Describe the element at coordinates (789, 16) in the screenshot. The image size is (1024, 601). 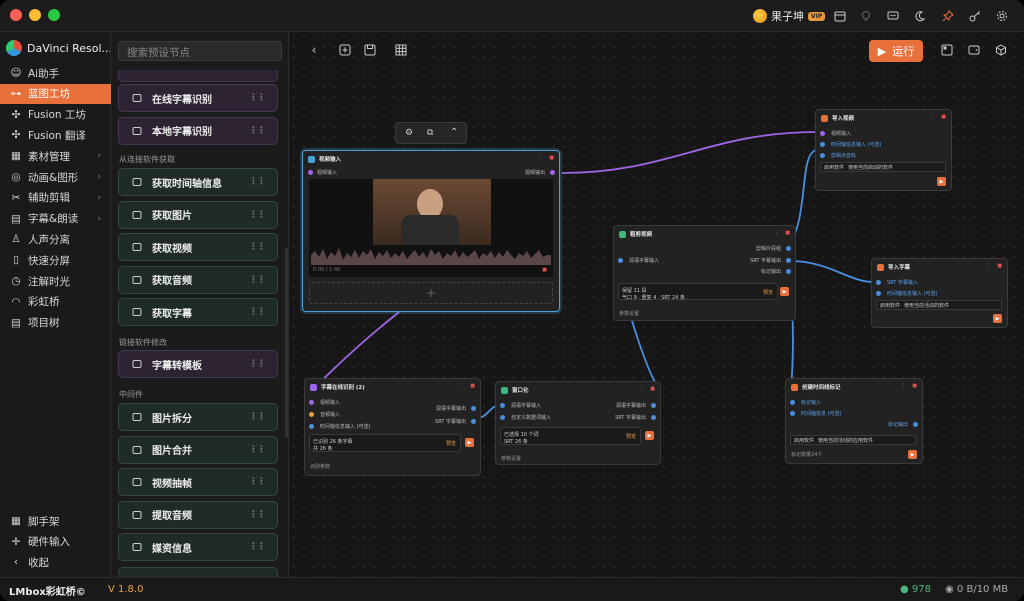
I see `user-menu: 果子坤 VIP` at that location.